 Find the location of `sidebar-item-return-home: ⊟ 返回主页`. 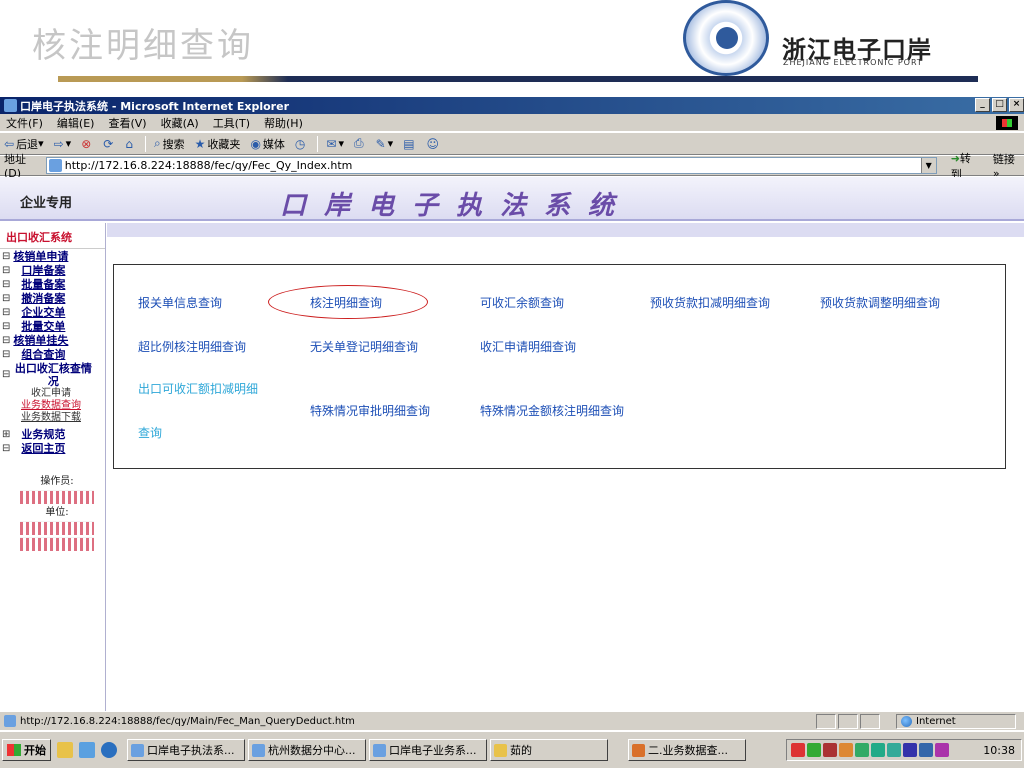

sidebar-item-return-home: ⊟ 返回主页 is located at coordinates (52, 448).